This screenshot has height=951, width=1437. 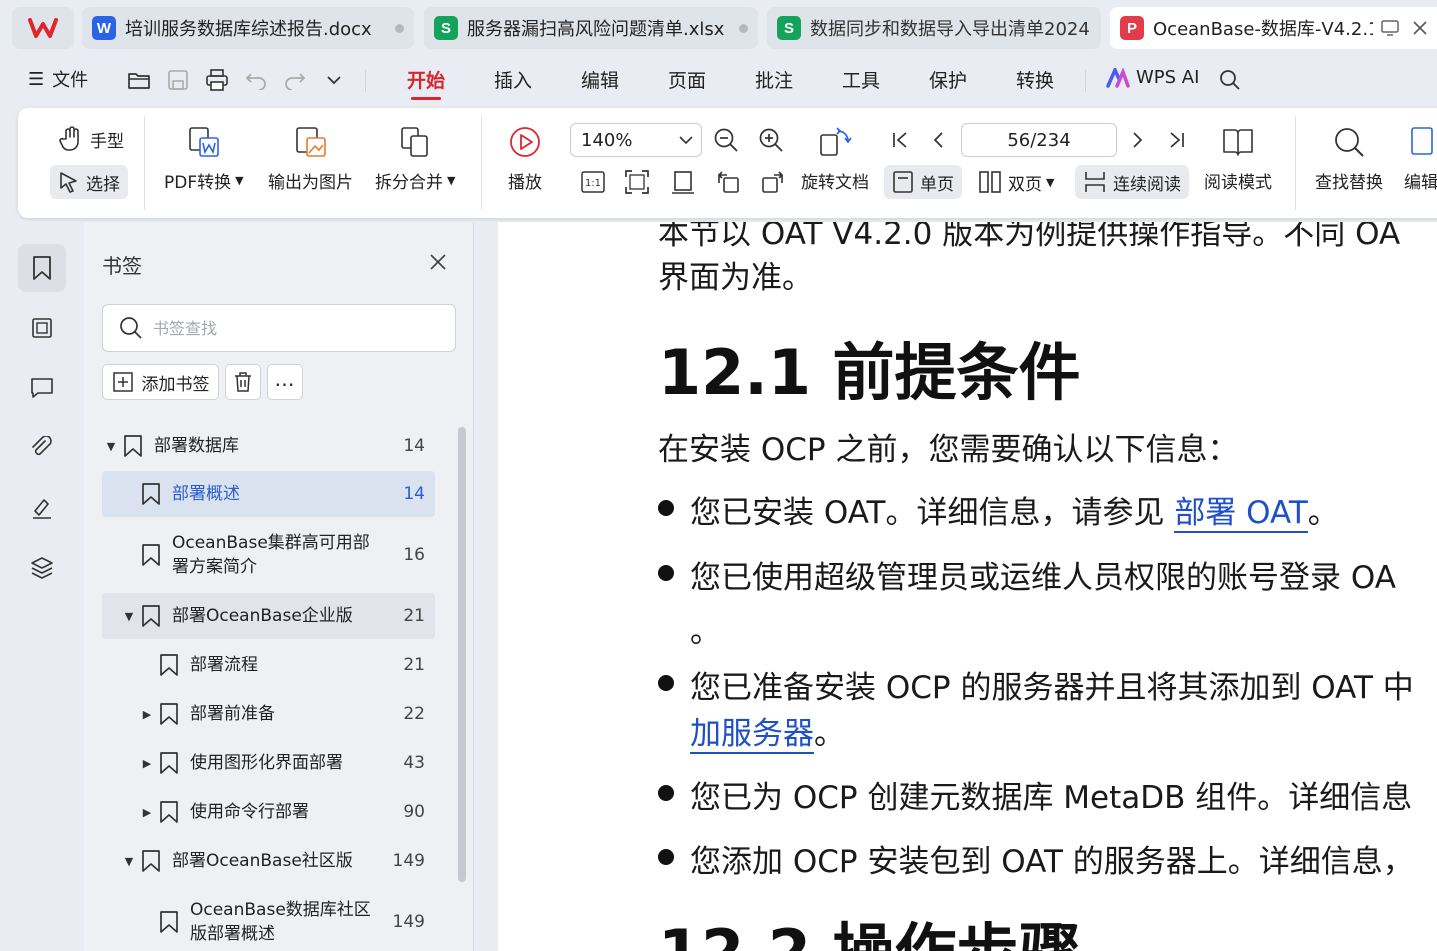 What do you see at coordinates (1349, 157) in the screenshot?
I see `find-replace-button: 查找替换` at bounding box center [1349, 157].